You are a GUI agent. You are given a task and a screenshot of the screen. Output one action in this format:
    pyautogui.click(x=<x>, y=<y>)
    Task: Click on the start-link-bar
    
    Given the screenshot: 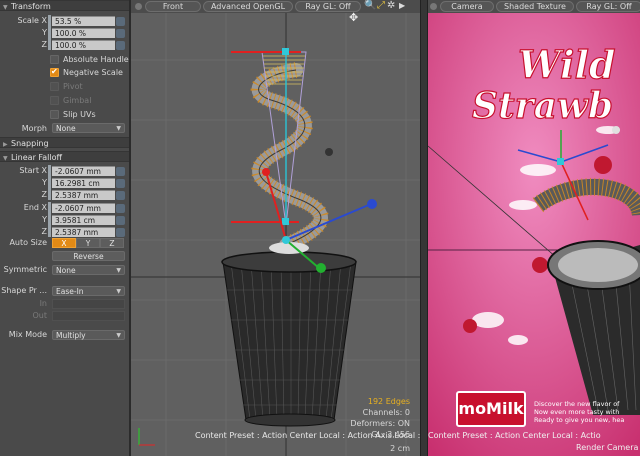 What is the action you would take?
    pyautogui.click(x=49, y=182)
    